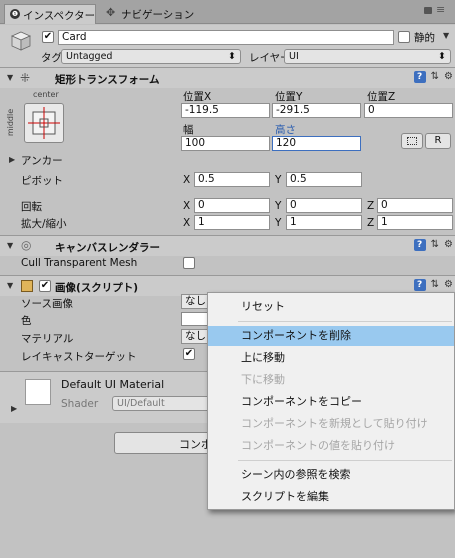 This screenshot has height=558, width=455. I want to click on pos-x-field: -119.5, so click(225, 110).